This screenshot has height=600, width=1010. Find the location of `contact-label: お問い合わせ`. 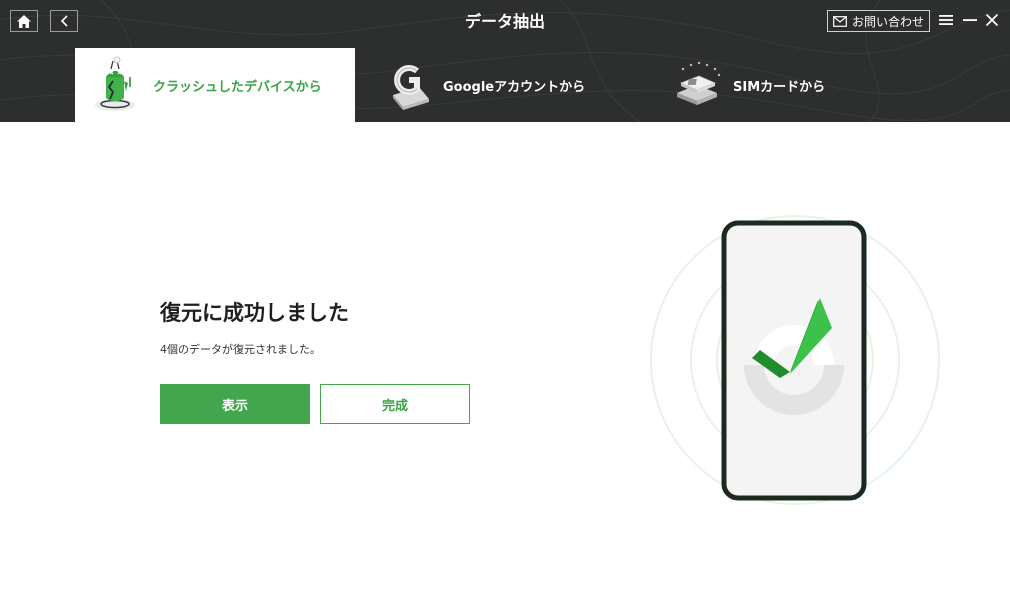

contact-label: お問い合わせ is located at coordinates (887, 21).